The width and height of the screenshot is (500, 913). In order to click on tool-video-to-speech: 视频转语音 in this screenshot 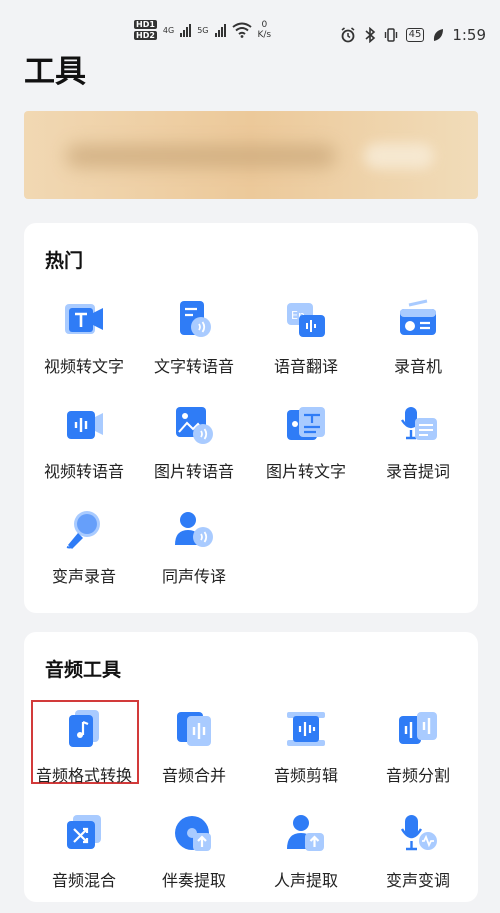, I will do `click(84, 454)`.